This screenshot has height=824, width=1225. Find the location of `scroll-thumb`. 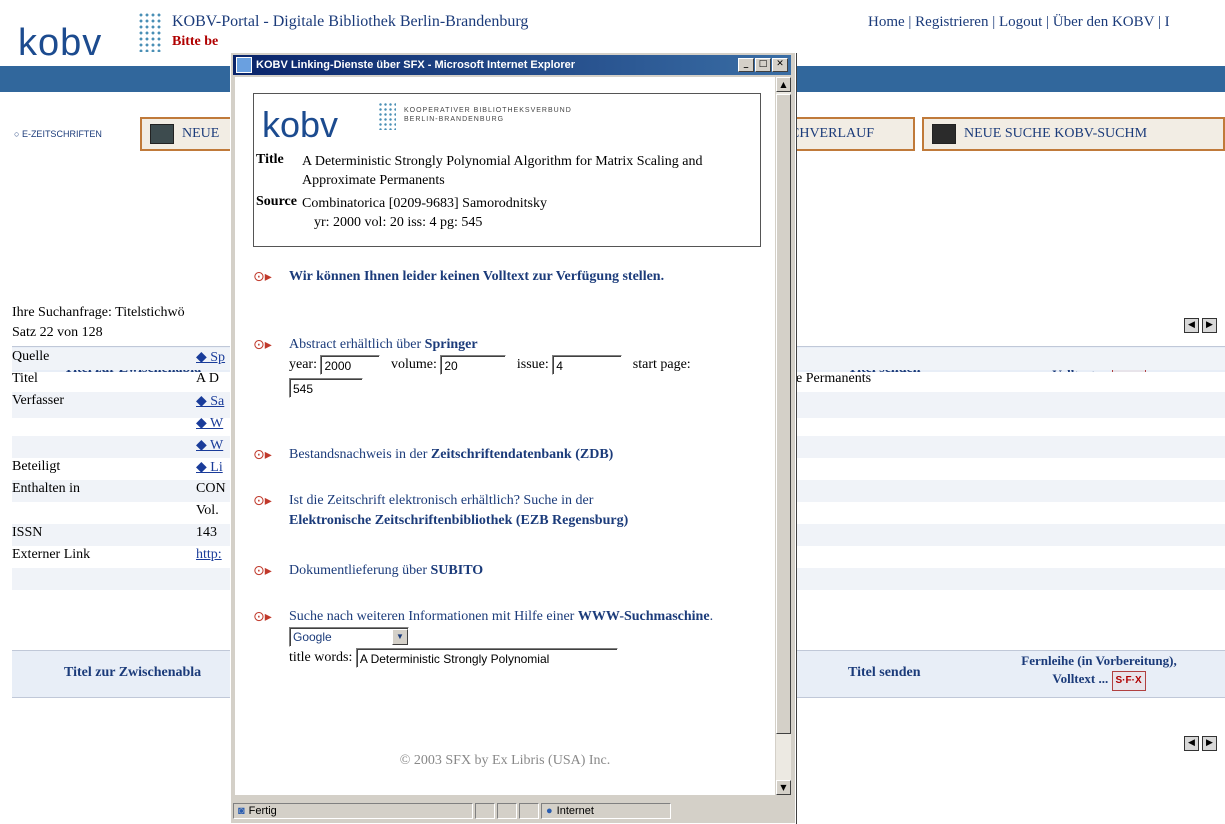

scroll-thumb is located at coordinates (783, 414).